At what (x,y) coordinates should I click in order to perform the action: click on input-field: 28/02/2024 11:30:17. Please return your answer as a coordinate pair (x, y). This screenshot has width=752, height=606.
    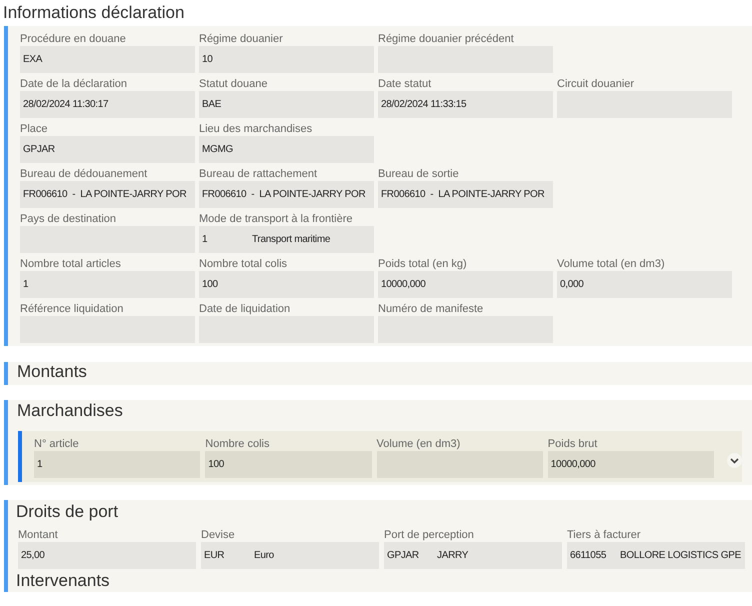
    Looking at the image, I should click on (107, 104).